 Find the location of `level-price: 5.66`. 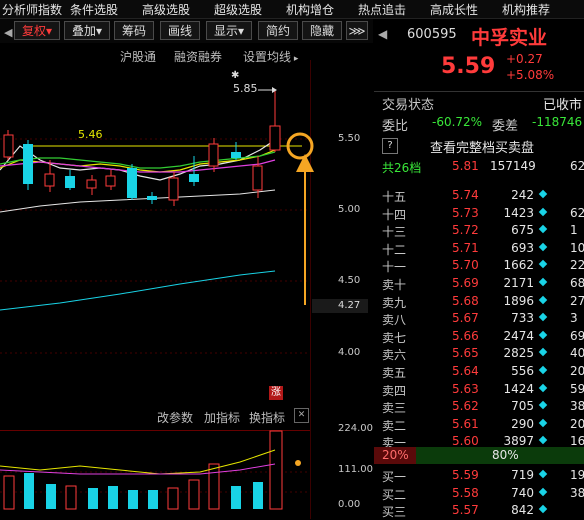

level-price: 5.66 is located at coordinates (465, 335).